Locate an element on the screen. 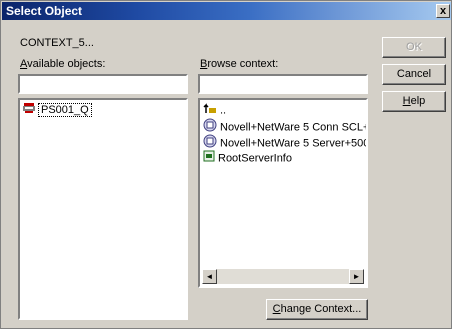 Image resolution: width=452 pixels, height=329 pixels. help-button: Help is located at coordinates (414, 101).